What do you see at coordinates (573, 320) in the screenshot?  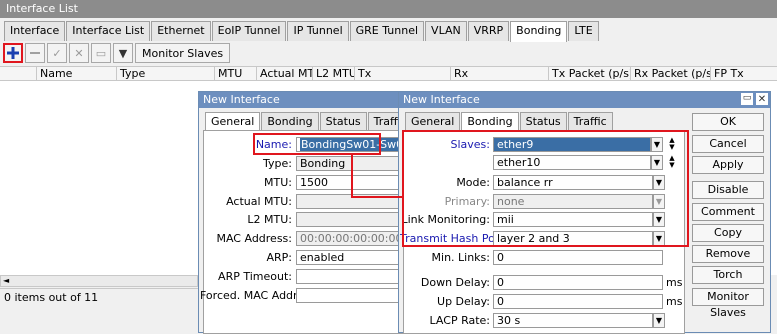 I see `lacp-rate-select: 30 s` at bounding box center [573, 320].